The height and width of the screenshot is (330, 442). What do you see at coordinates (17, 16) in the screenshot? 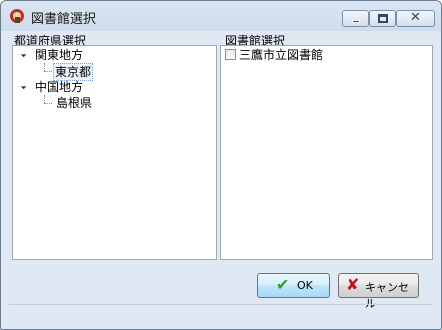
I see `library-app-icon` at bounding box center [17, 16].